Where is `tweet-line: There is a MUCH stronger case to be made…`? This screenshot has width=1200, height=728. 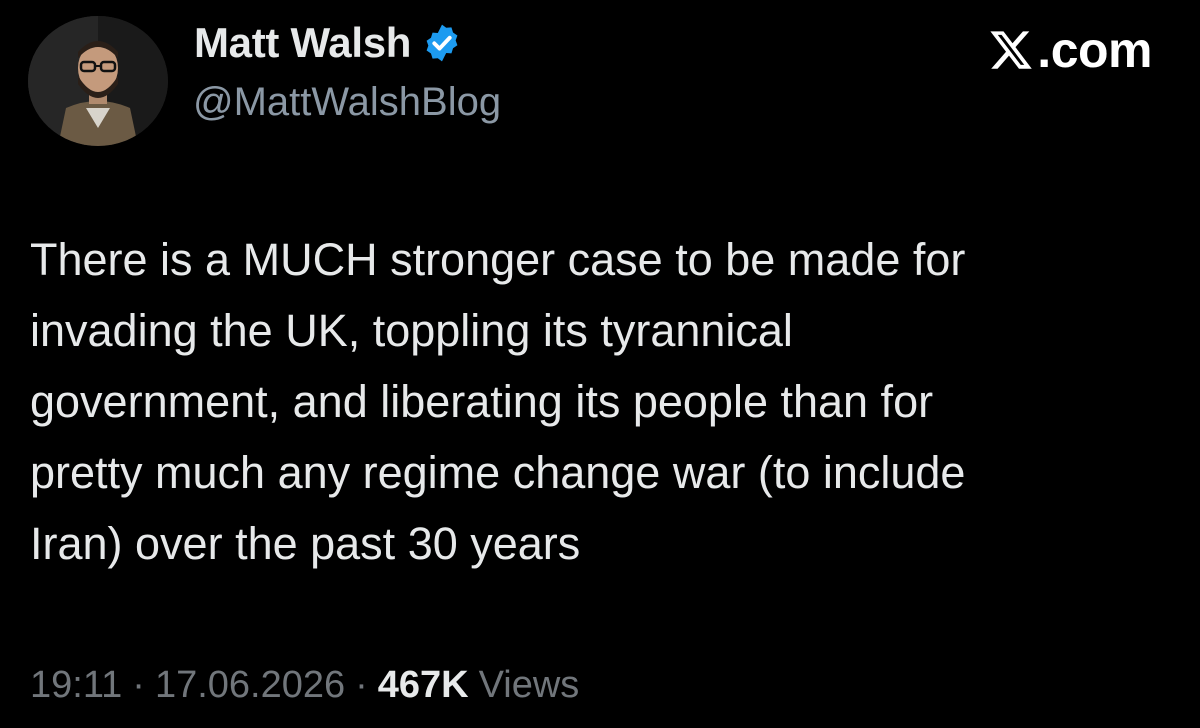
tweet-line: There is a MUCH stronger case to be made… is located at coordinates (498, 259).